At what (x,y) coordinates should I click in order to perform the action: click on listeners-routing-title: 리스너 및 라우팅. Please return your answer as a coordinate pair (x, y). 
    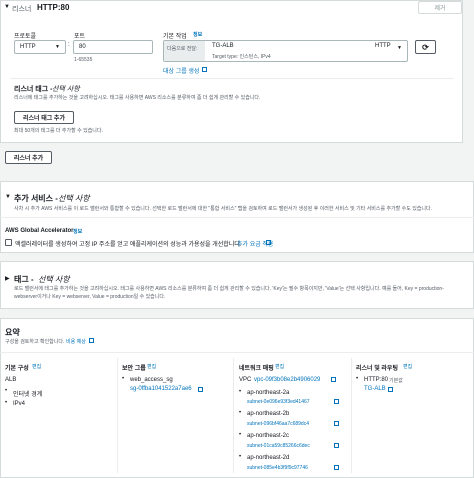
    Looking at the image, I should click on (377, 369).